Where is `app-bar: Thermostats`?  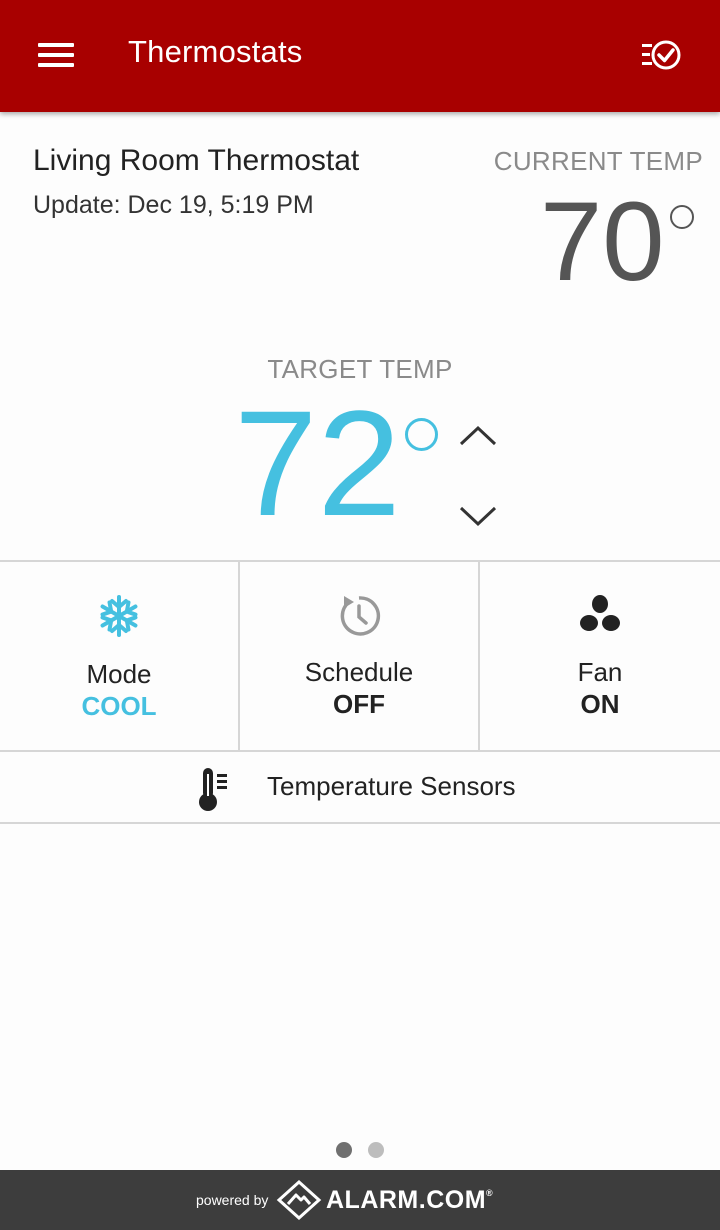 app-bar: Thermostats is located at coordinates (360, 56).